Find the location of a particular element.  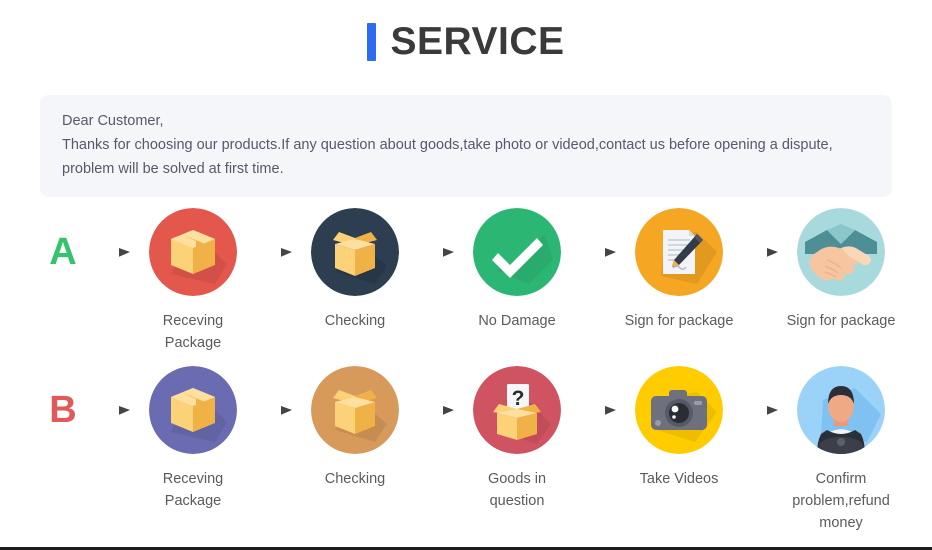

step-label: No Damage is located at coordinates (517, 321).